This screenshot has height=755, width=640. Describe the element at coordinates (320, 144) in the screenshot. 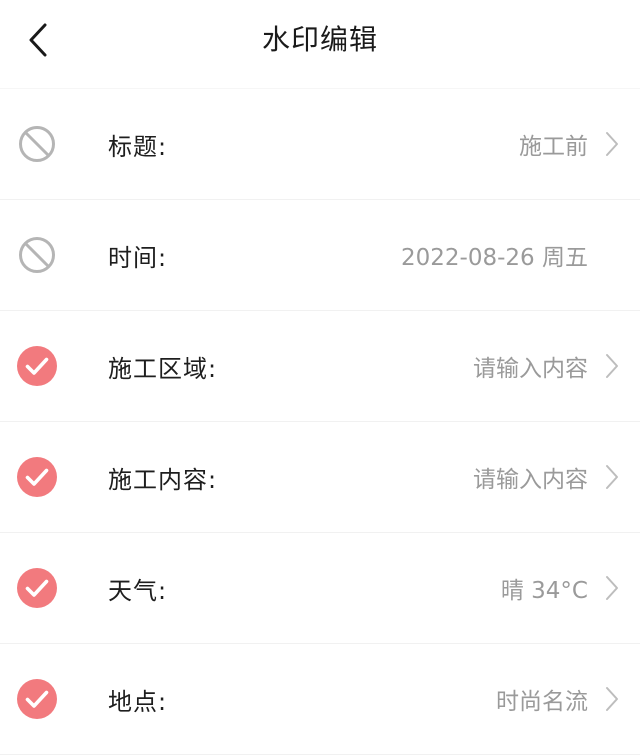

I see `row-title: 标题: 施工前` at that location.